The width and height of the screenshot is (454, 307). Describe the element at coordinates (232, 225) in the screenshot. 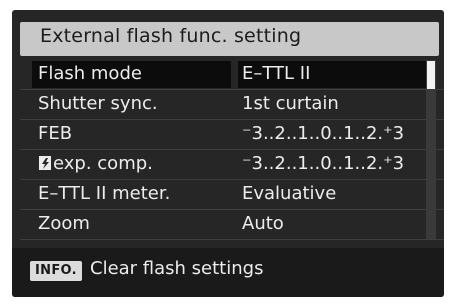

I see `menu-item-zoom: Zoom Auto` at that location.